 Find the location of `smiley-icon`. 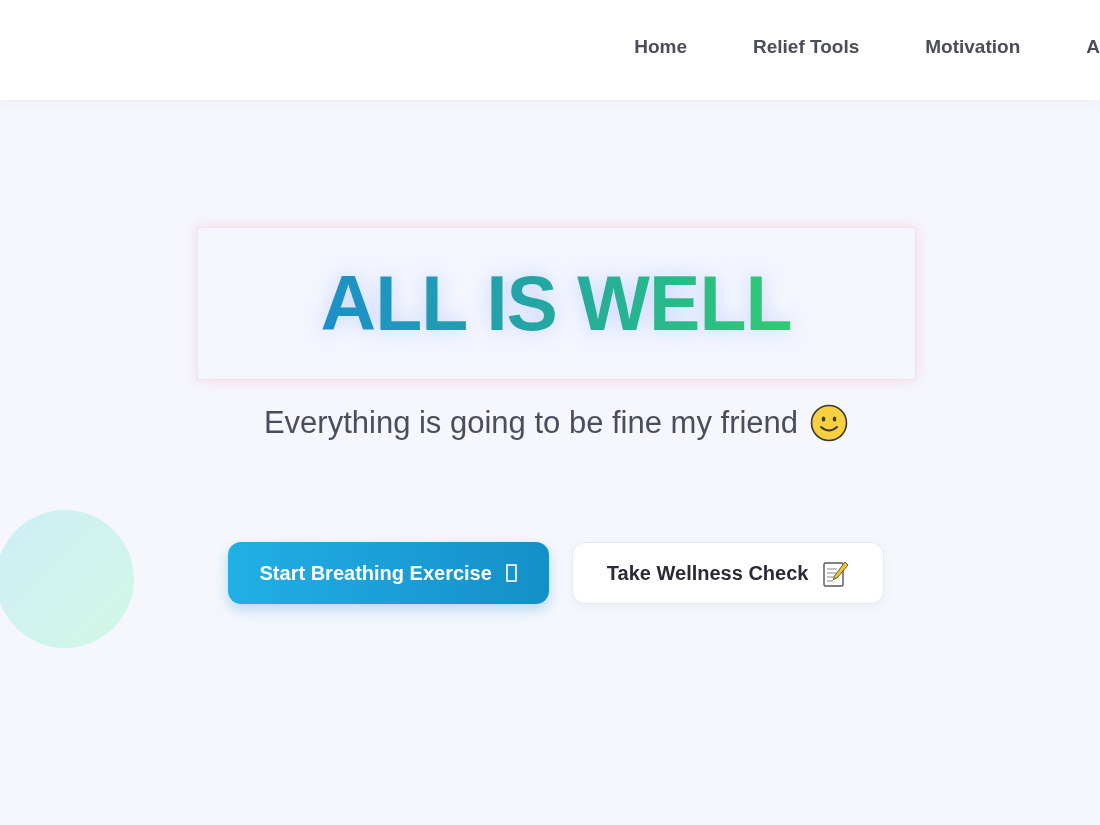

smiley-icon is located at coordinates (829, 423).